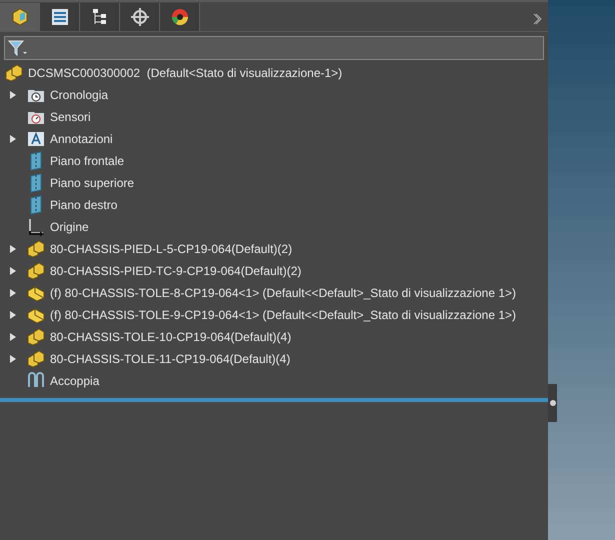 This screenshot has width=615, height=540. I want to click on tree-item-label: (f) 80-CHASSIS-TOLE-8-CP19-064<1> (Default<<Default>_Stato di visualizzazione 1>), so click(283, 293).